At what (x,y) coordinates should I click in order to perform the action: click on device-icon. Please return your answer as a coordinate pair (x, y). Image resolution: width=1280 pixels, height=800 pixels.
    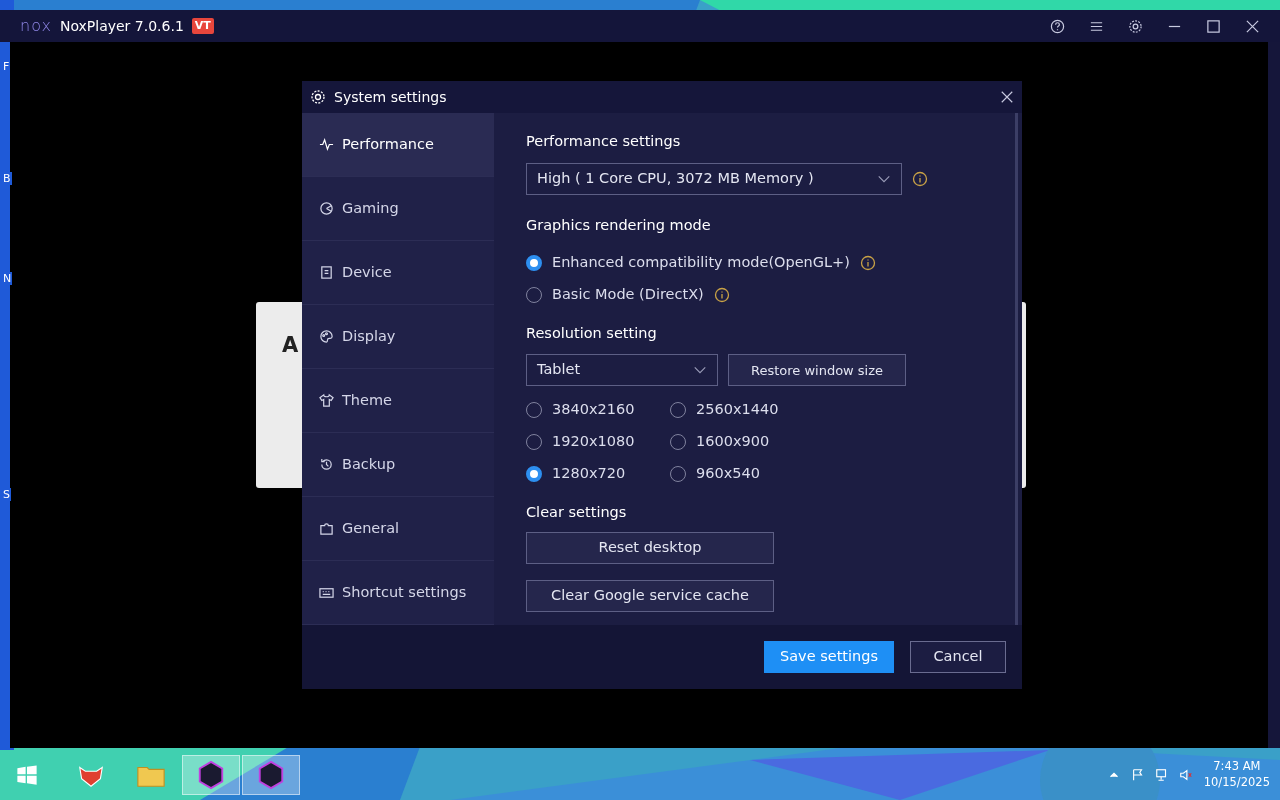
    Looking at the image, I should click on (326, 272).